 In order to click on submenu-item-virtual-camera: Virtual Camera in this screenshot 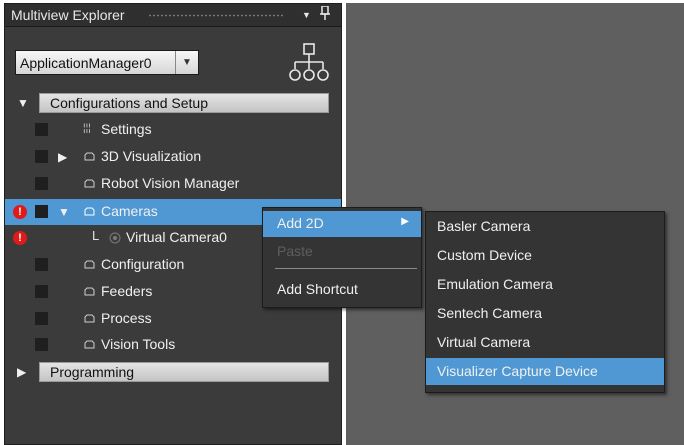, I will do `click(545, 342)`.